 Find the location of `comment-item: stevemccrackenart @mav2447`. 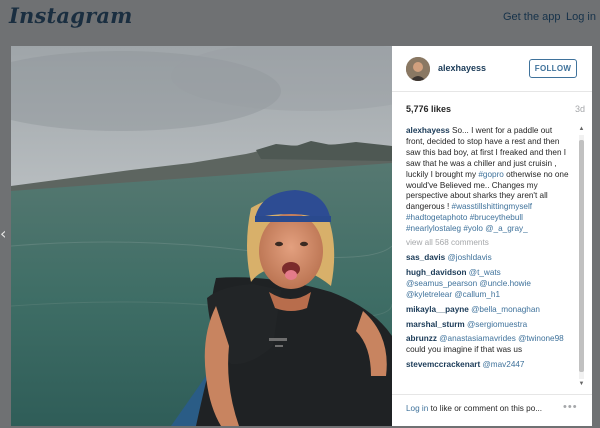

comment-item: stevemccrackenart @mav2447 is located at coordinates (489, 365).